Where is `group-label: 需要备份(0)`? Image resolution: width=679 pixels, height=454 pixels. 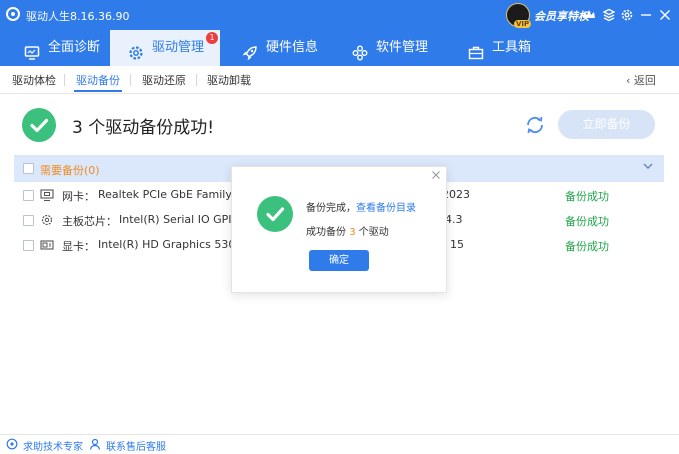
group-label: 需要备份(0) is located at coordinates (70, 170).